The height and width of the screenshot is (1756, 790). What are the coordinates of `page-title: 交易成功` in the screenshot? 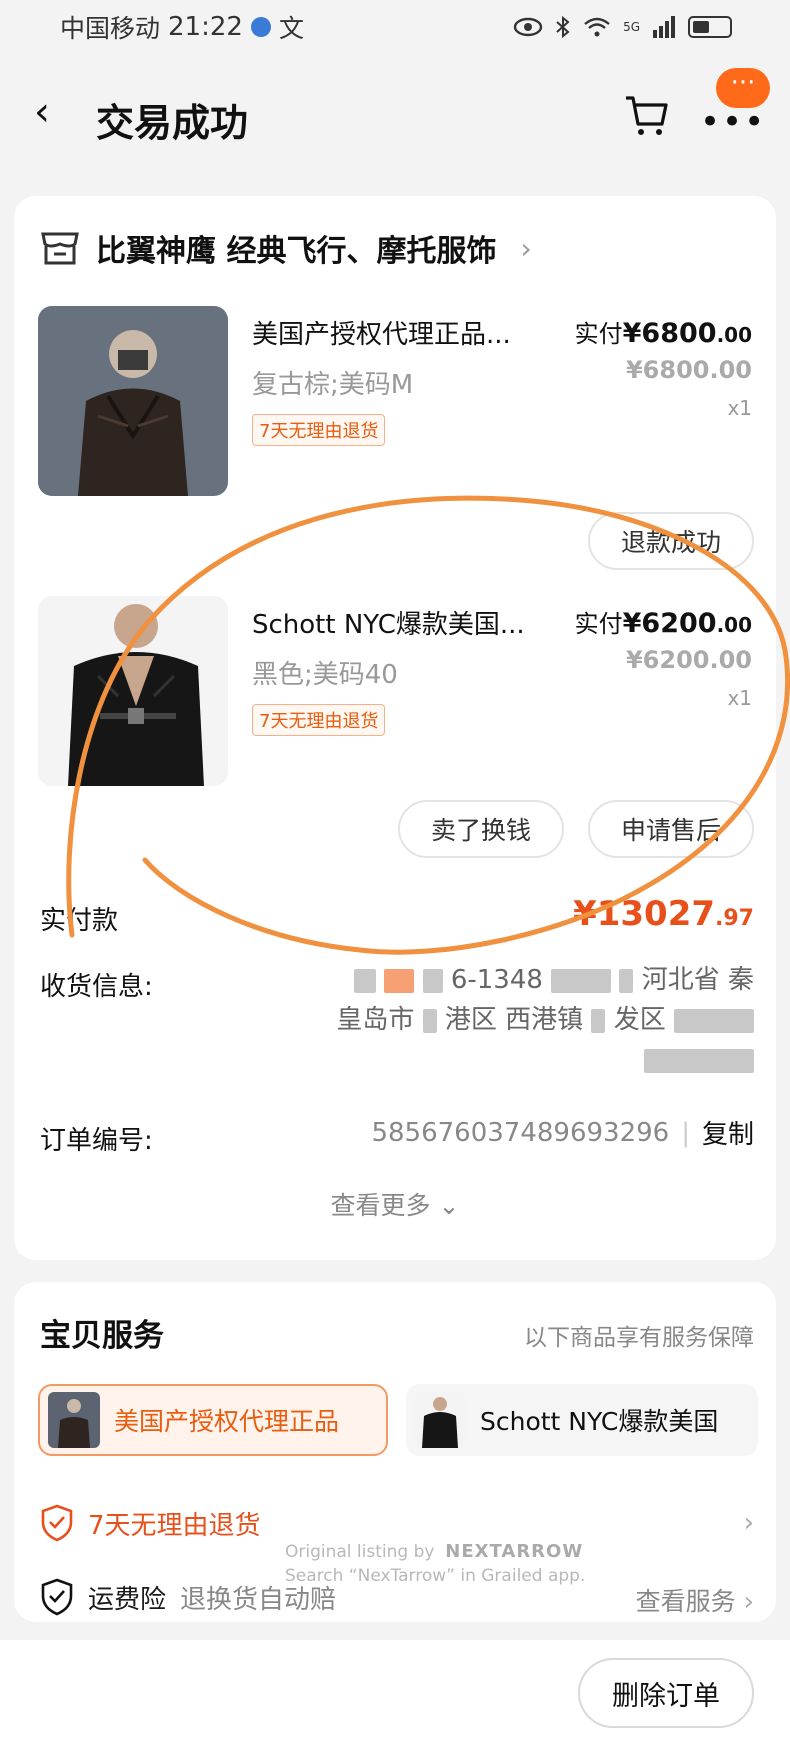 It's located at (172, 123).